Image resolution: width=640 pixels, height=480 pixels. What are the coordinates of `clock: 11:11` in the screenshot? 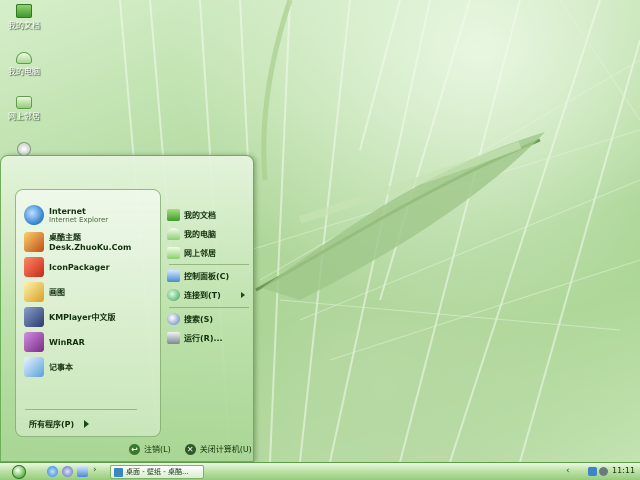 It's located at (623, 470).